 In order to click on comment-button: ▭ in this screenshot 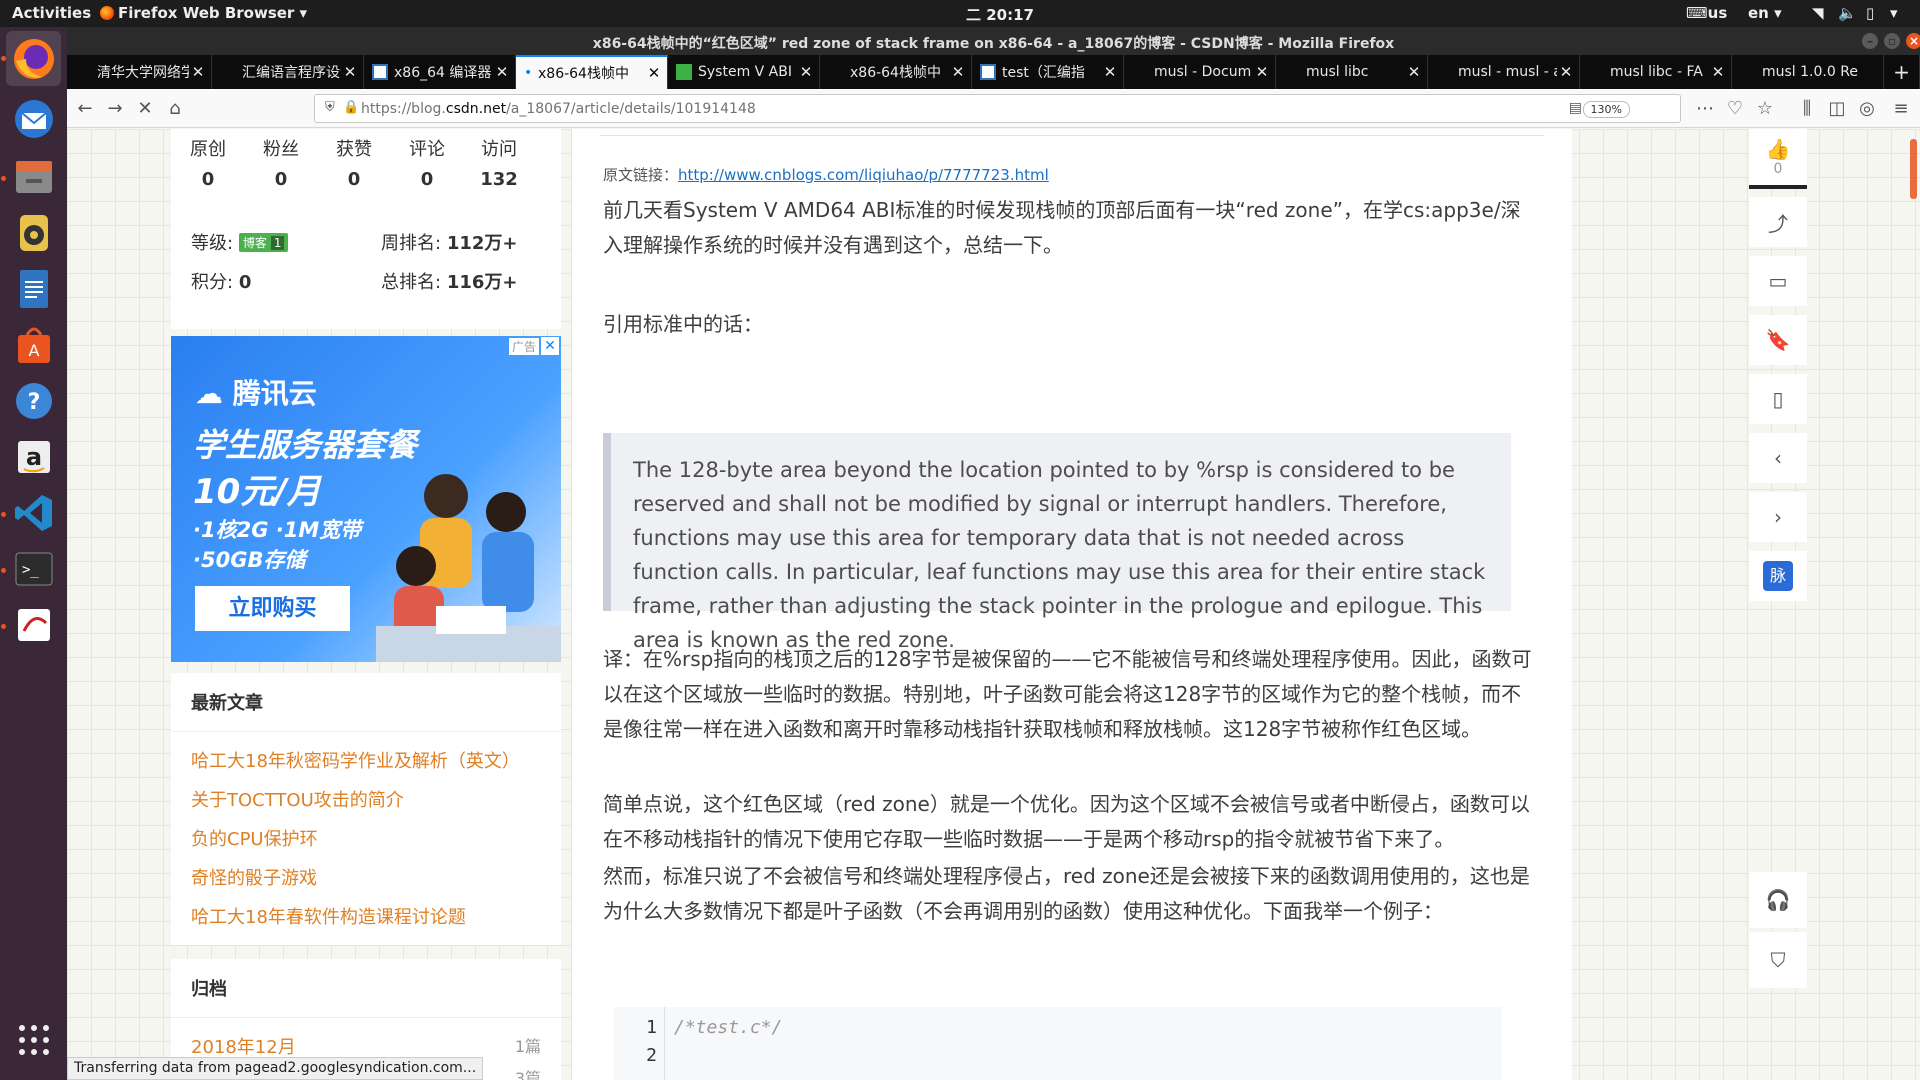, I will do `click(1778, 281)`.